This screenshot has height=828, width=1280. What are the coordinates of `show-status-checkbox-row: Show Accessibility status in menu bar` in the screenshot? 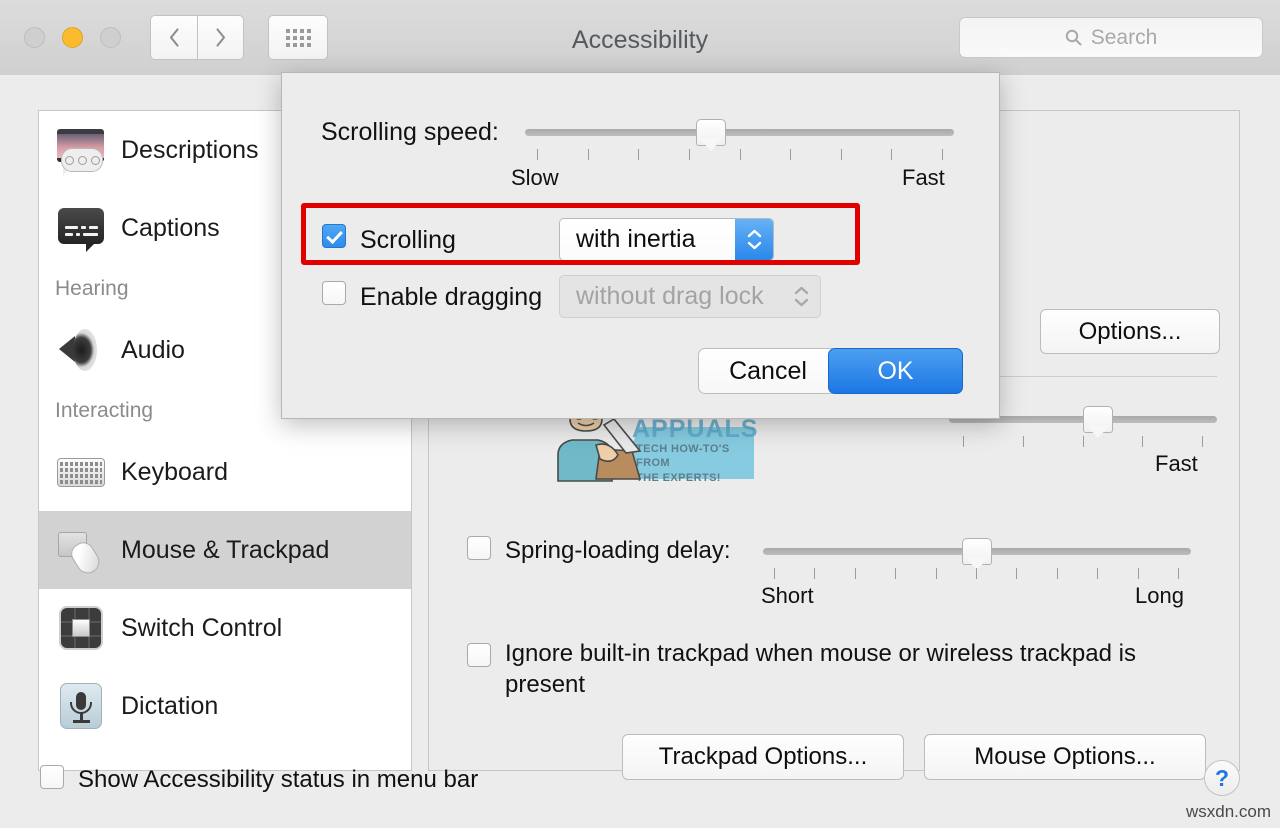 It's located at (259, 780).